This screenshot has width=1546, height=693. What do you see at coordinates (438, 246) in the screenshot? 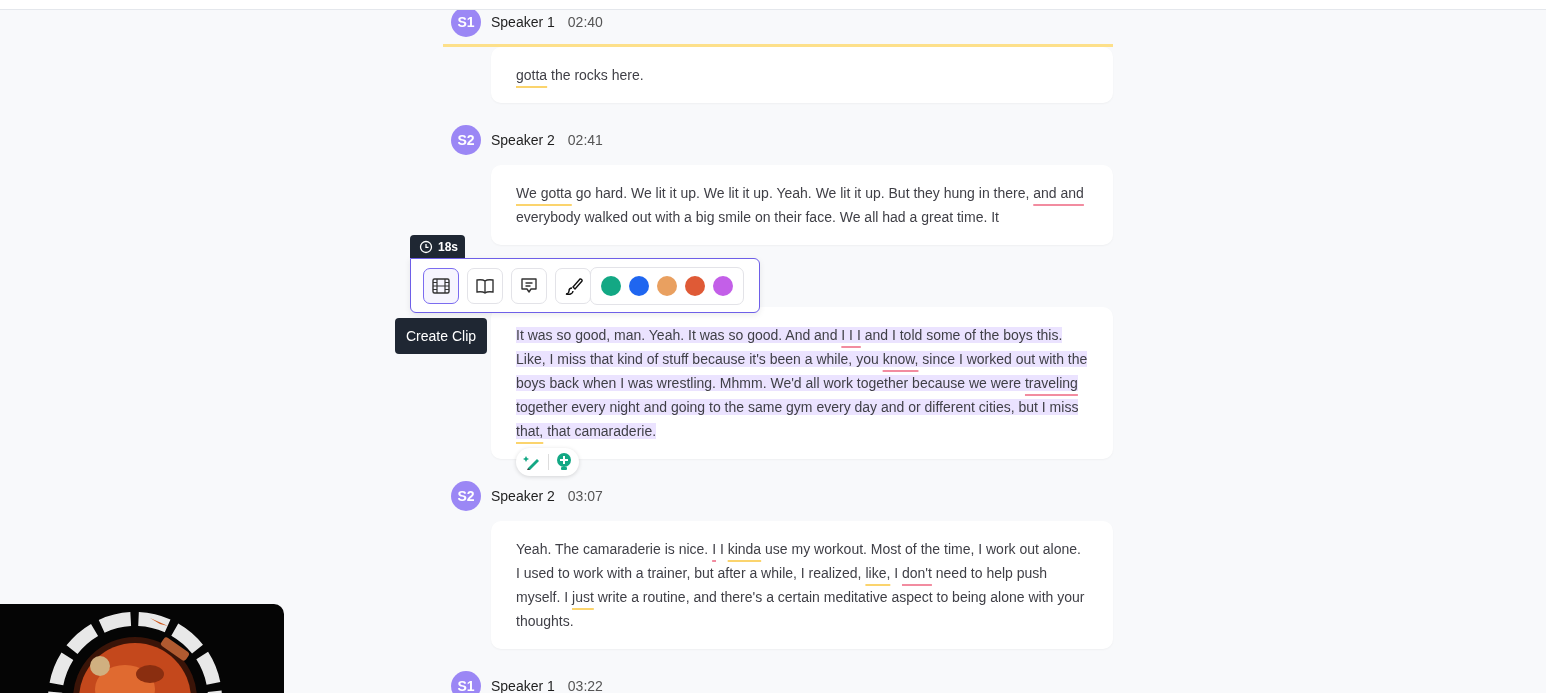
I see `duration-badge: 18s` at bounding box center [438, 246].